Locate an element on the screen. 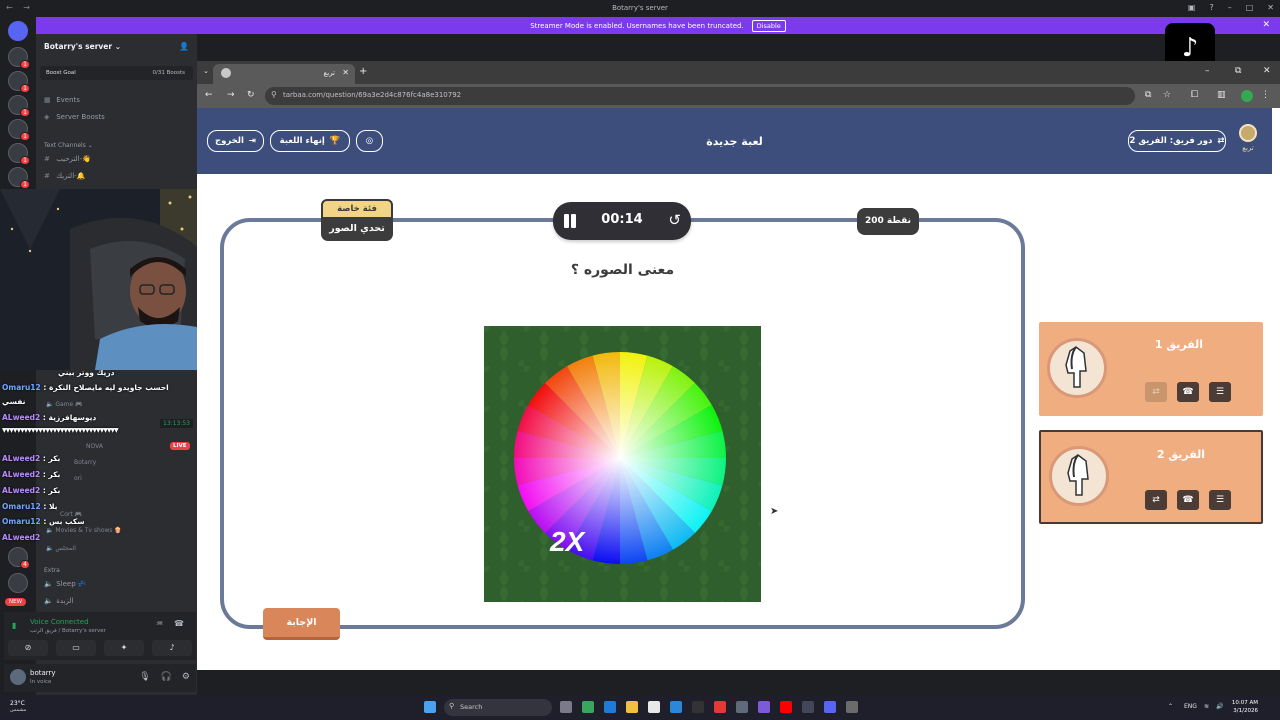  window-title: Botarry's server is located at coordinates (640, 8).